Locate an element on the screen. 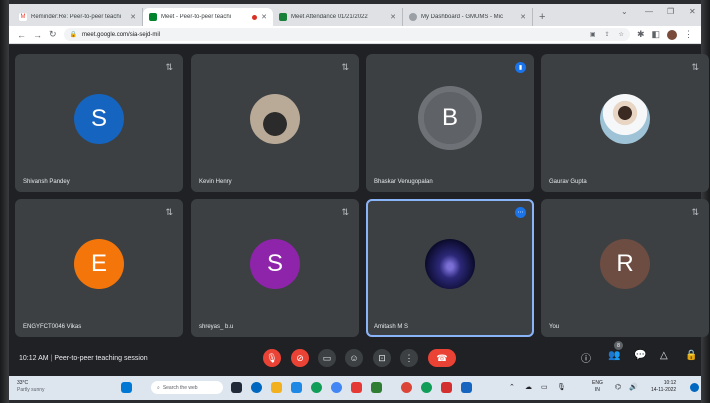  wifi-icon: ⌬ is located at coordinates (618, 387).